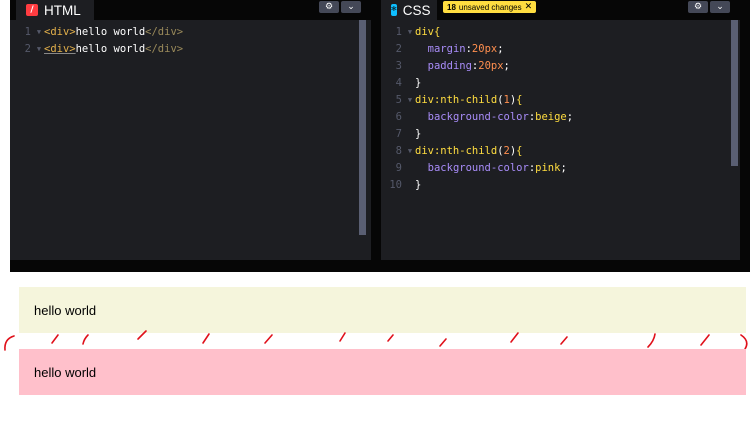  What do you see at coordinates (554, 49) in the screenshot?
I see `code-line: 2 margin : 20px ;` at bounding box center [554, 49].